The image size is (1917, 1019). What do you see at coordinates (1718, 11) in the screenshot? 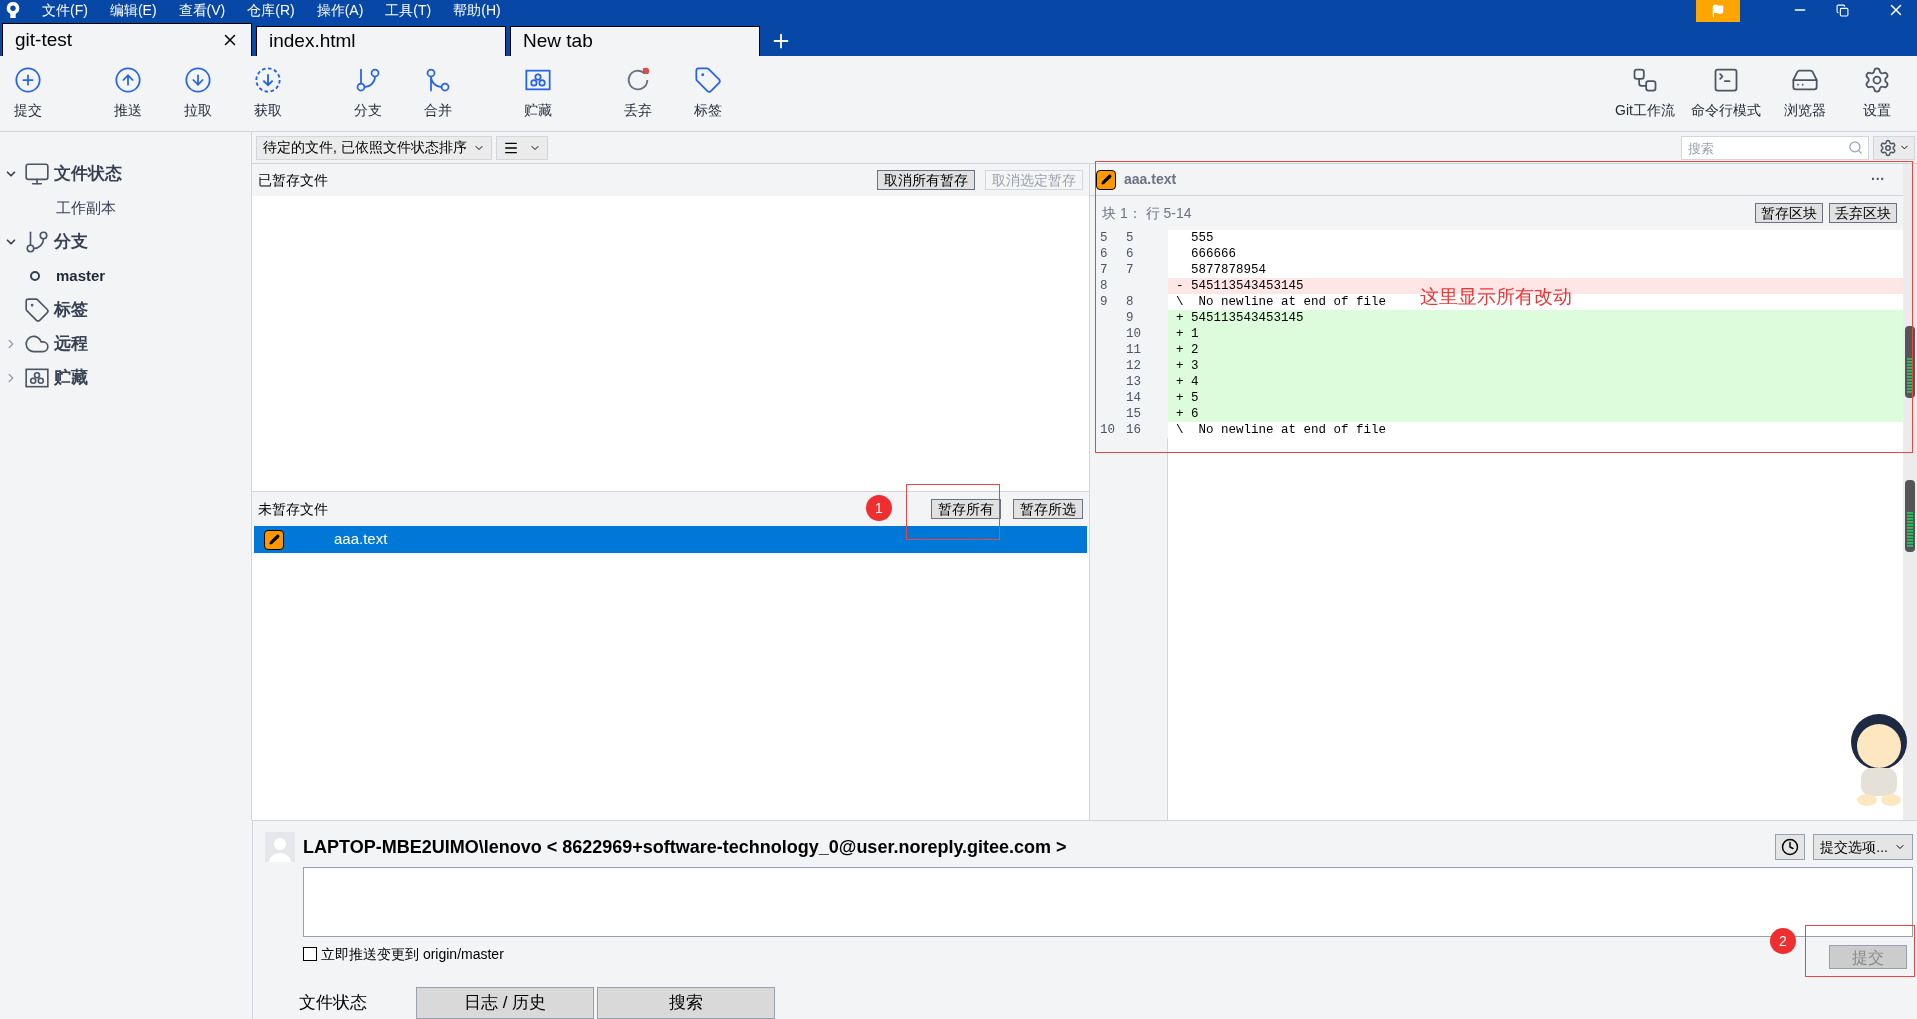
I see `flag-icon` at bounding box center [1718, 11].